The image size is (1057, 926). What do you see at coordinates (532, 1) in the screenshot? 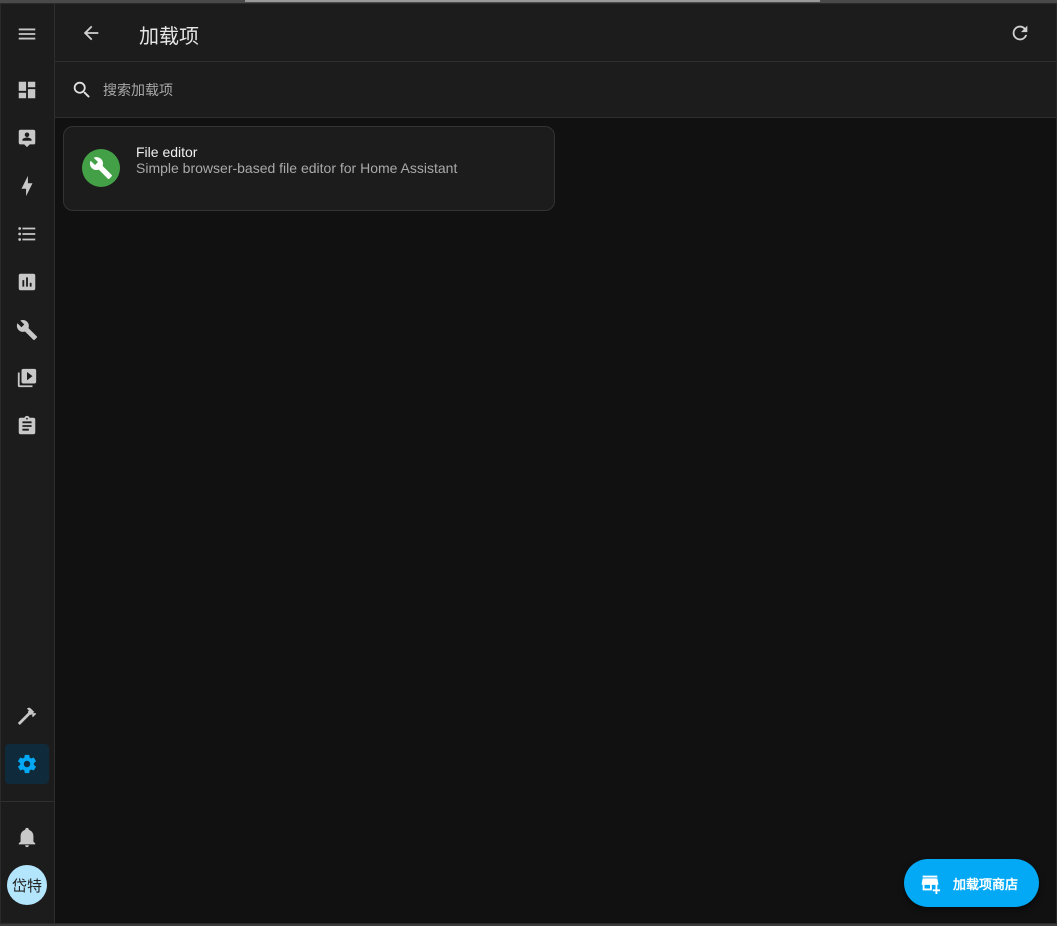
I see `window-top-highlight` at bounding box center [532, 1].